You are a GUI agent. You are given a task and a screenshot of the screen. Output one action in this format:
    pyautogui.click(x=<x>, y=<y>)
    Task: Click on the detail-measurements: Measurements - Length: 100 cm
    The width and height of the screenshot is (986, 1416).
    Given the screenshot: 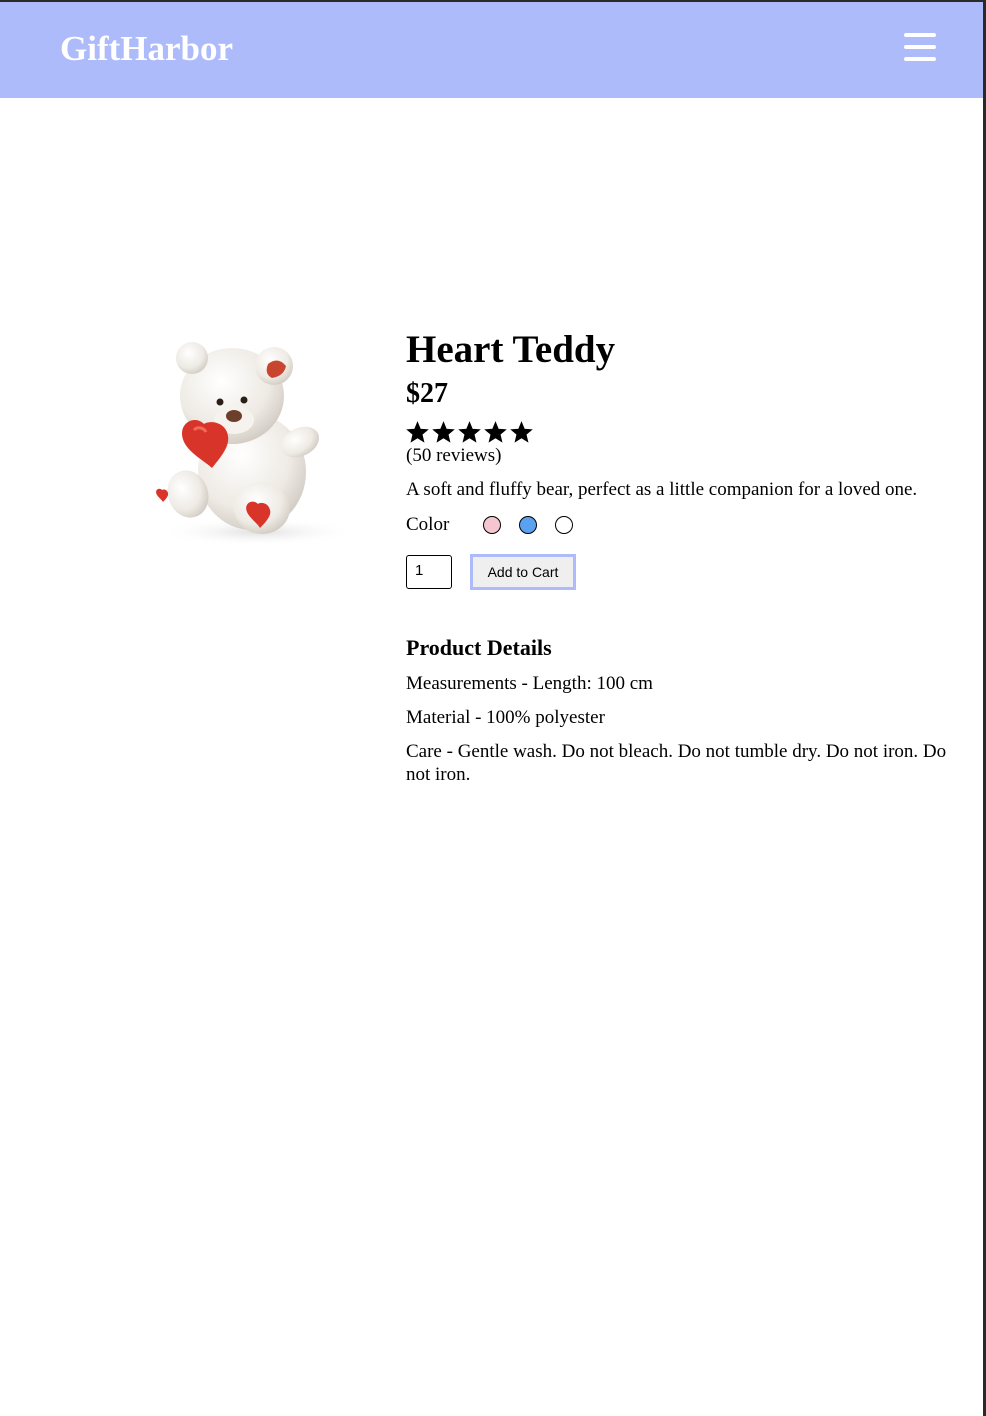 What is the action you would take?
    pyautogui.click(x=529, y=683)
    